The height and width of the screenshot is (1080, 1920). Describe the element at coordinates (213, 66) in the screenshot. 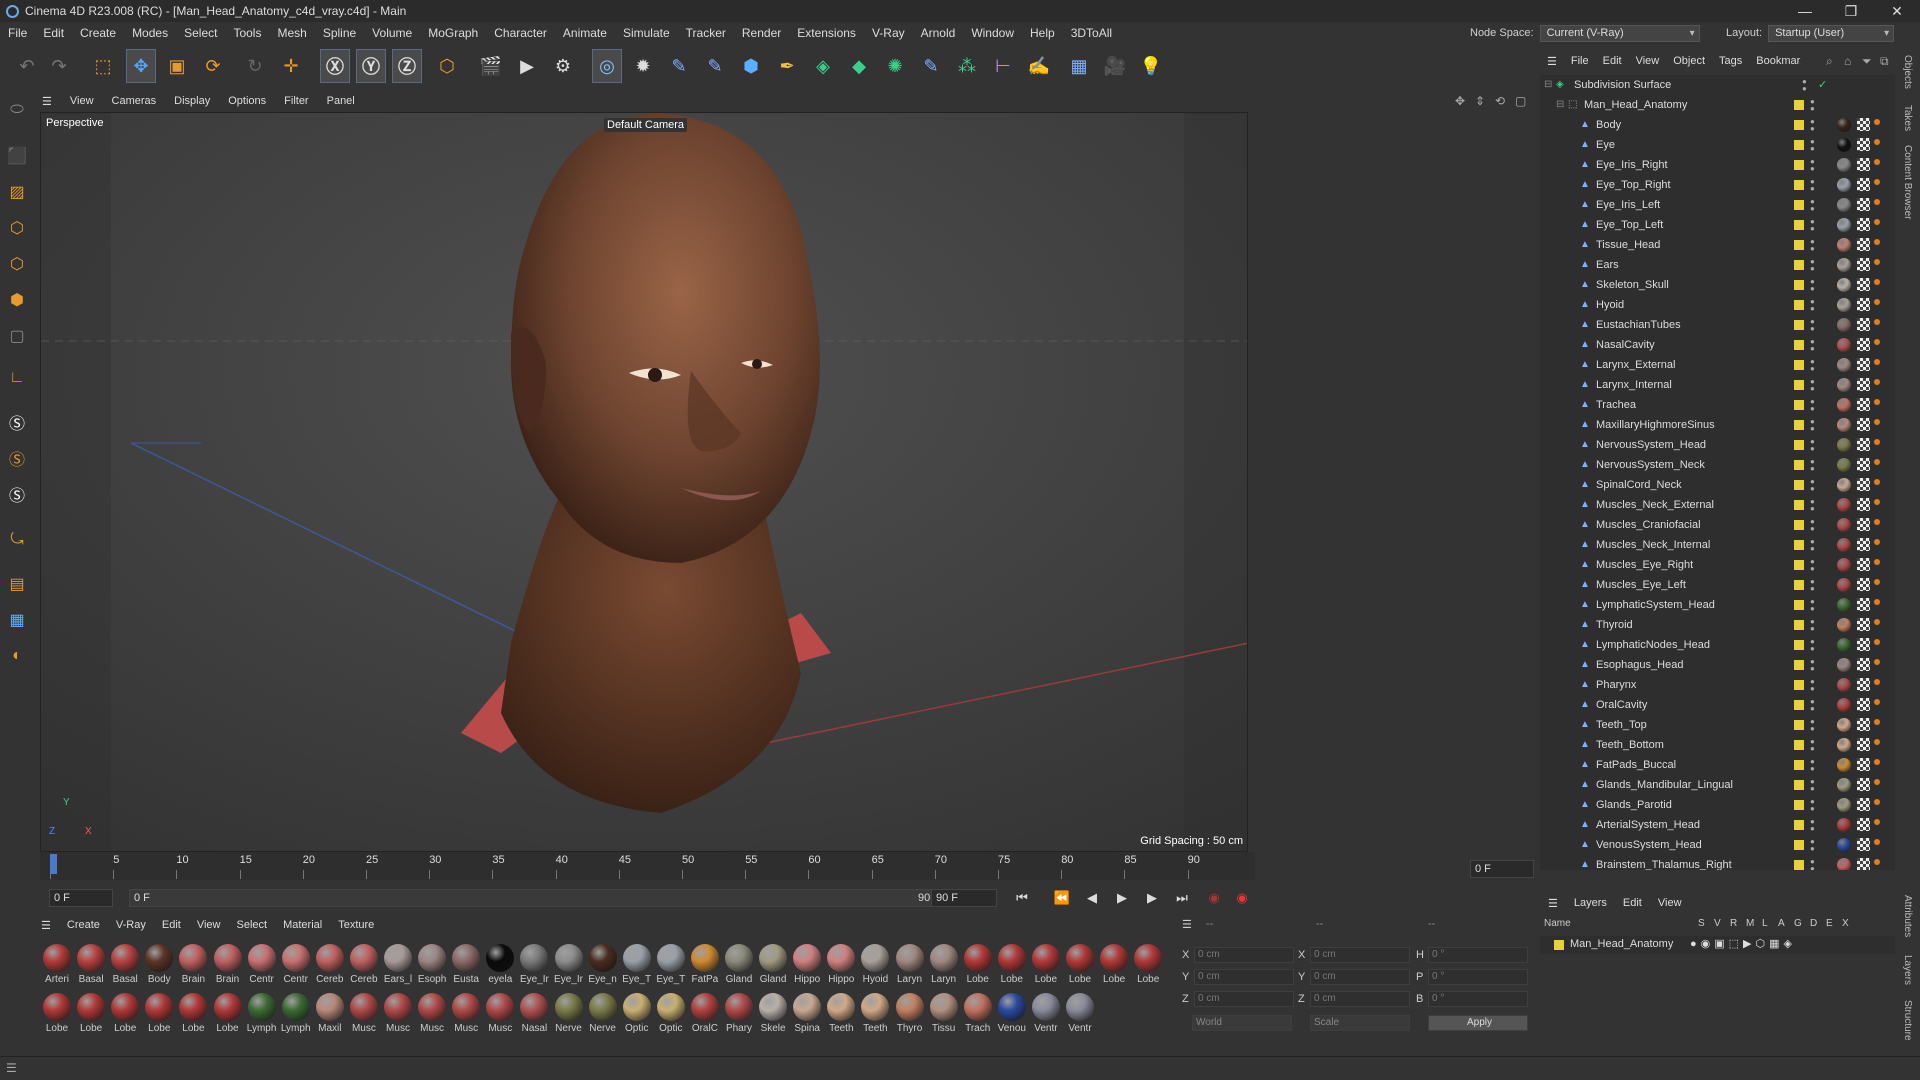

I see `rotate-tool-icon: ⟳` at that location.